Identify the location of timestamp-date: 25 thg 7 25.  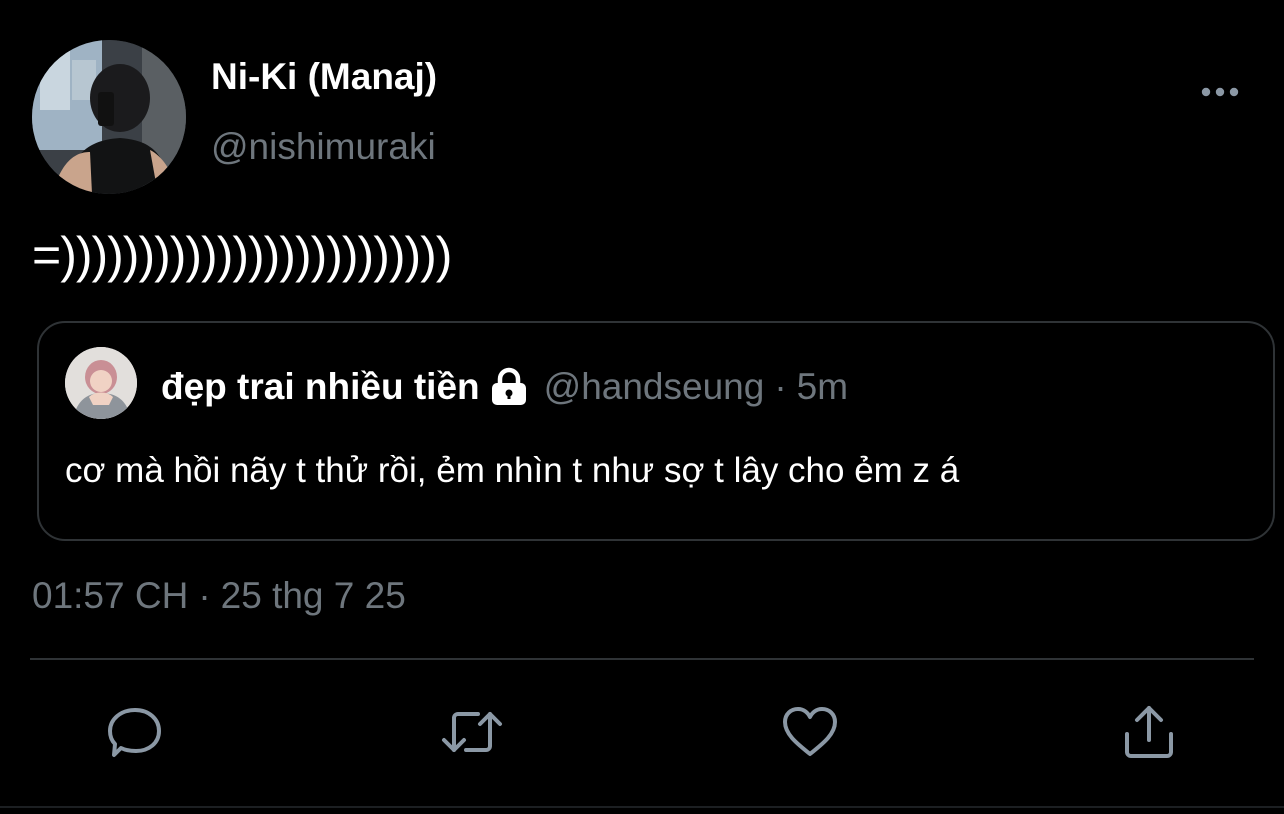
(313, 595).